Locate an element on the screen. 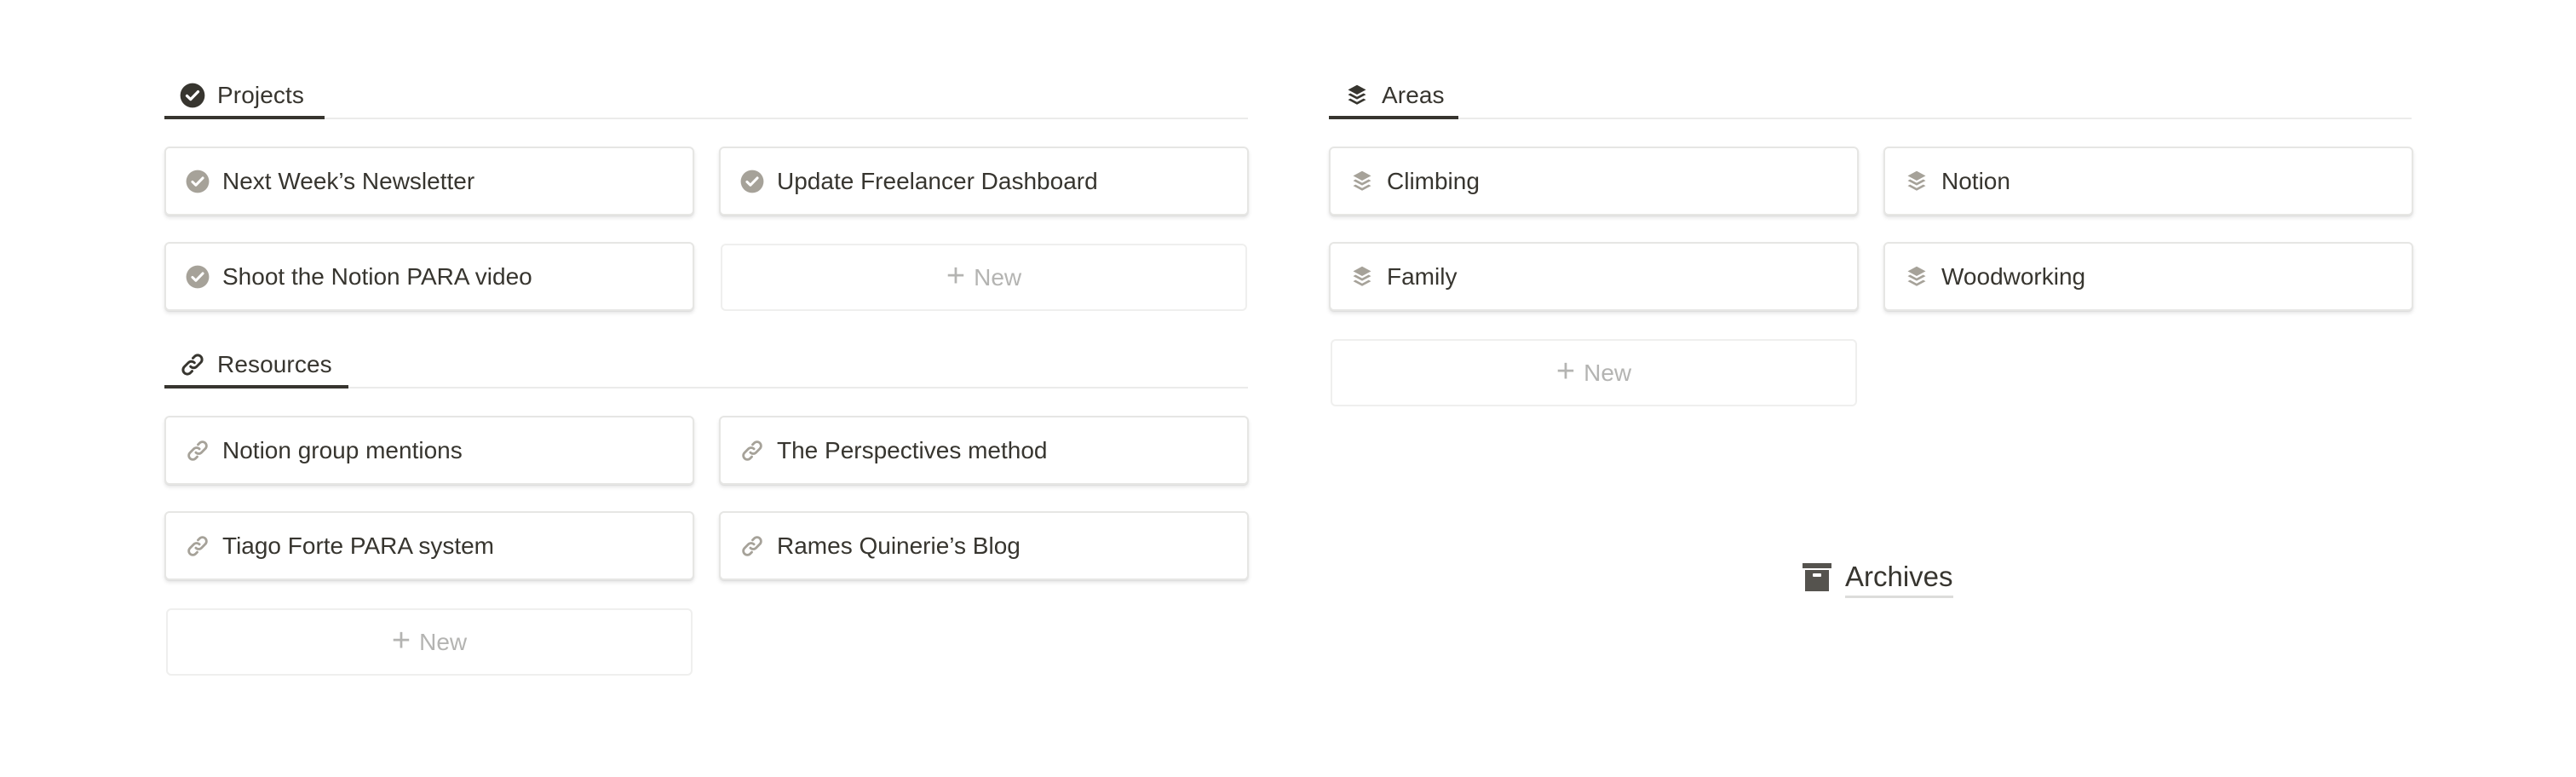 The width and height of the screenshot is (2576, 777). resource-card-title: Tiago Forte PARA system is located at coordinates (358, 545).